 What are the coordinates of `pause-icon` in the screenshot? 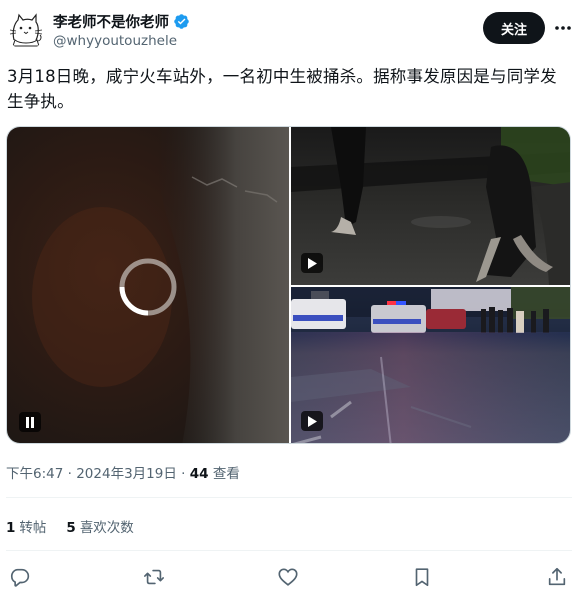 It's located at (30, 422).